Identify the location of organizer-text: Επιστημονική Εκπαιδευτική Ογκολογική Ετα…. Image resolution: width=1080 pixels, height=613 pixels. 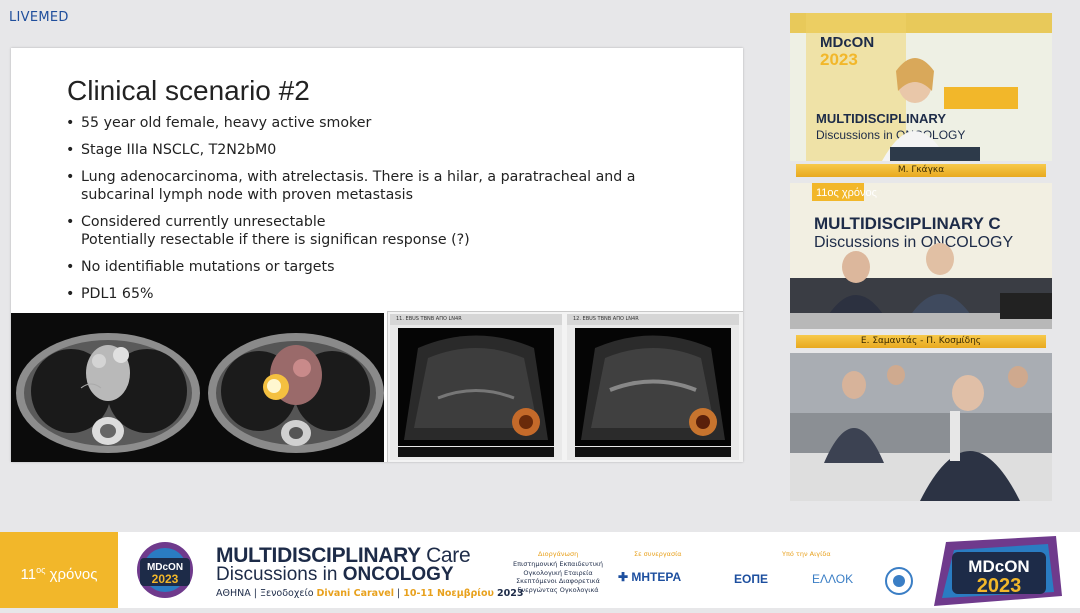
(558, 577).